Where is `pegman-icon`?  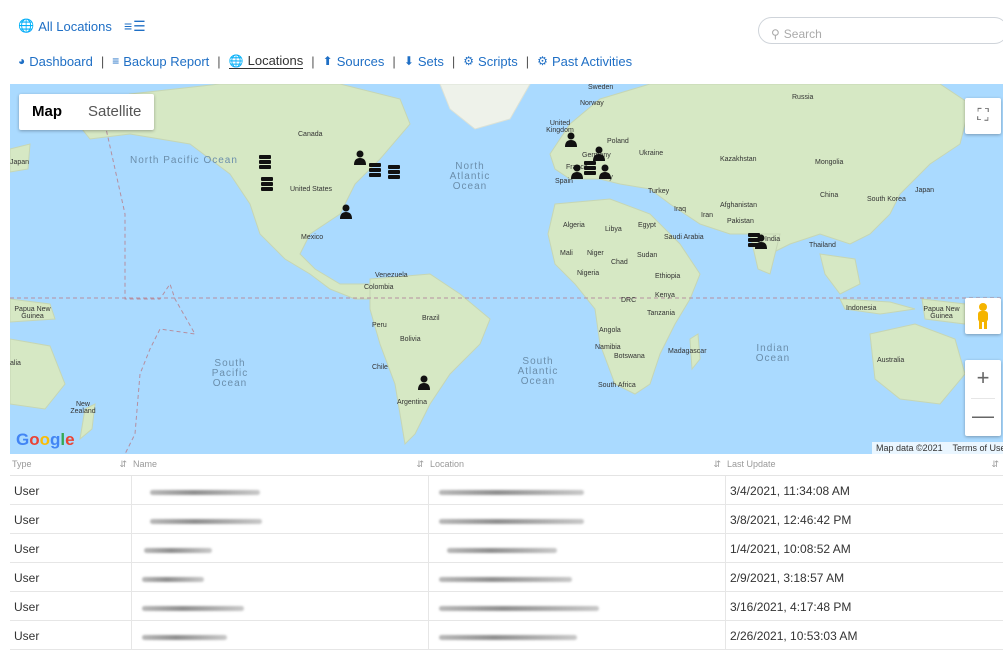 pegman-icon is located at coordinates (983, 316).